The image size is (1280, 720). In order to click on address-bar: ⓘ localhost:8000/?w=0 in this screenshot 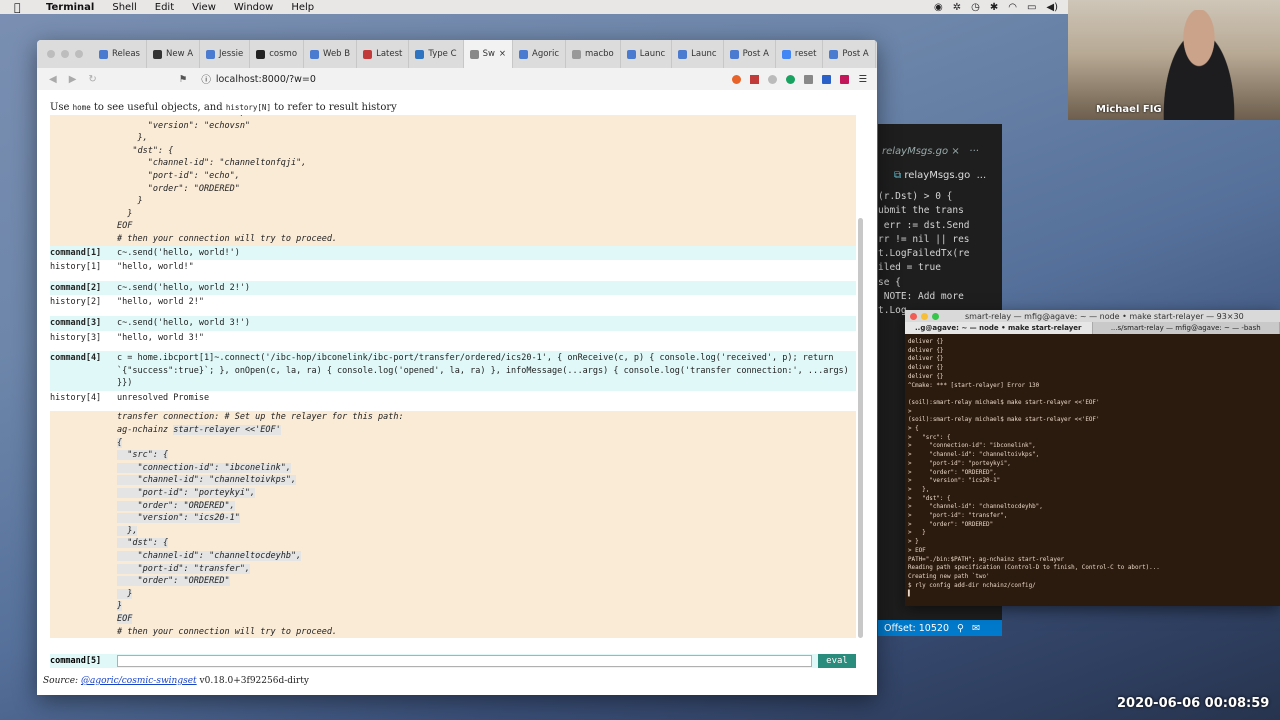, I will do `click(258, 79)`.